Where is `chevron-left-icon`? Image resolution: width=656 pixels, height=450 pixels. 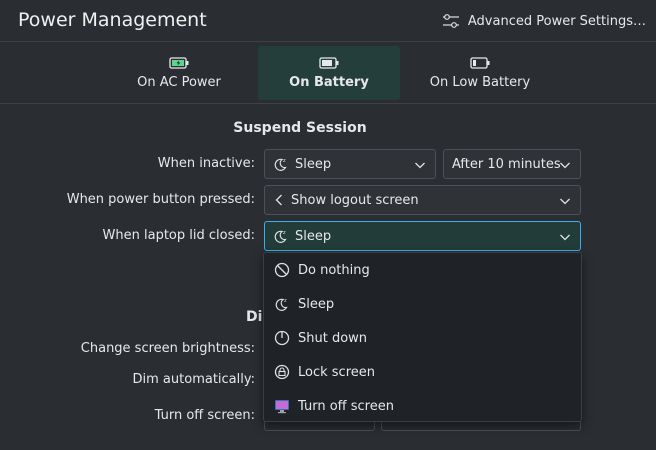
chevron-left-icon is located at coordinates (279, 200).